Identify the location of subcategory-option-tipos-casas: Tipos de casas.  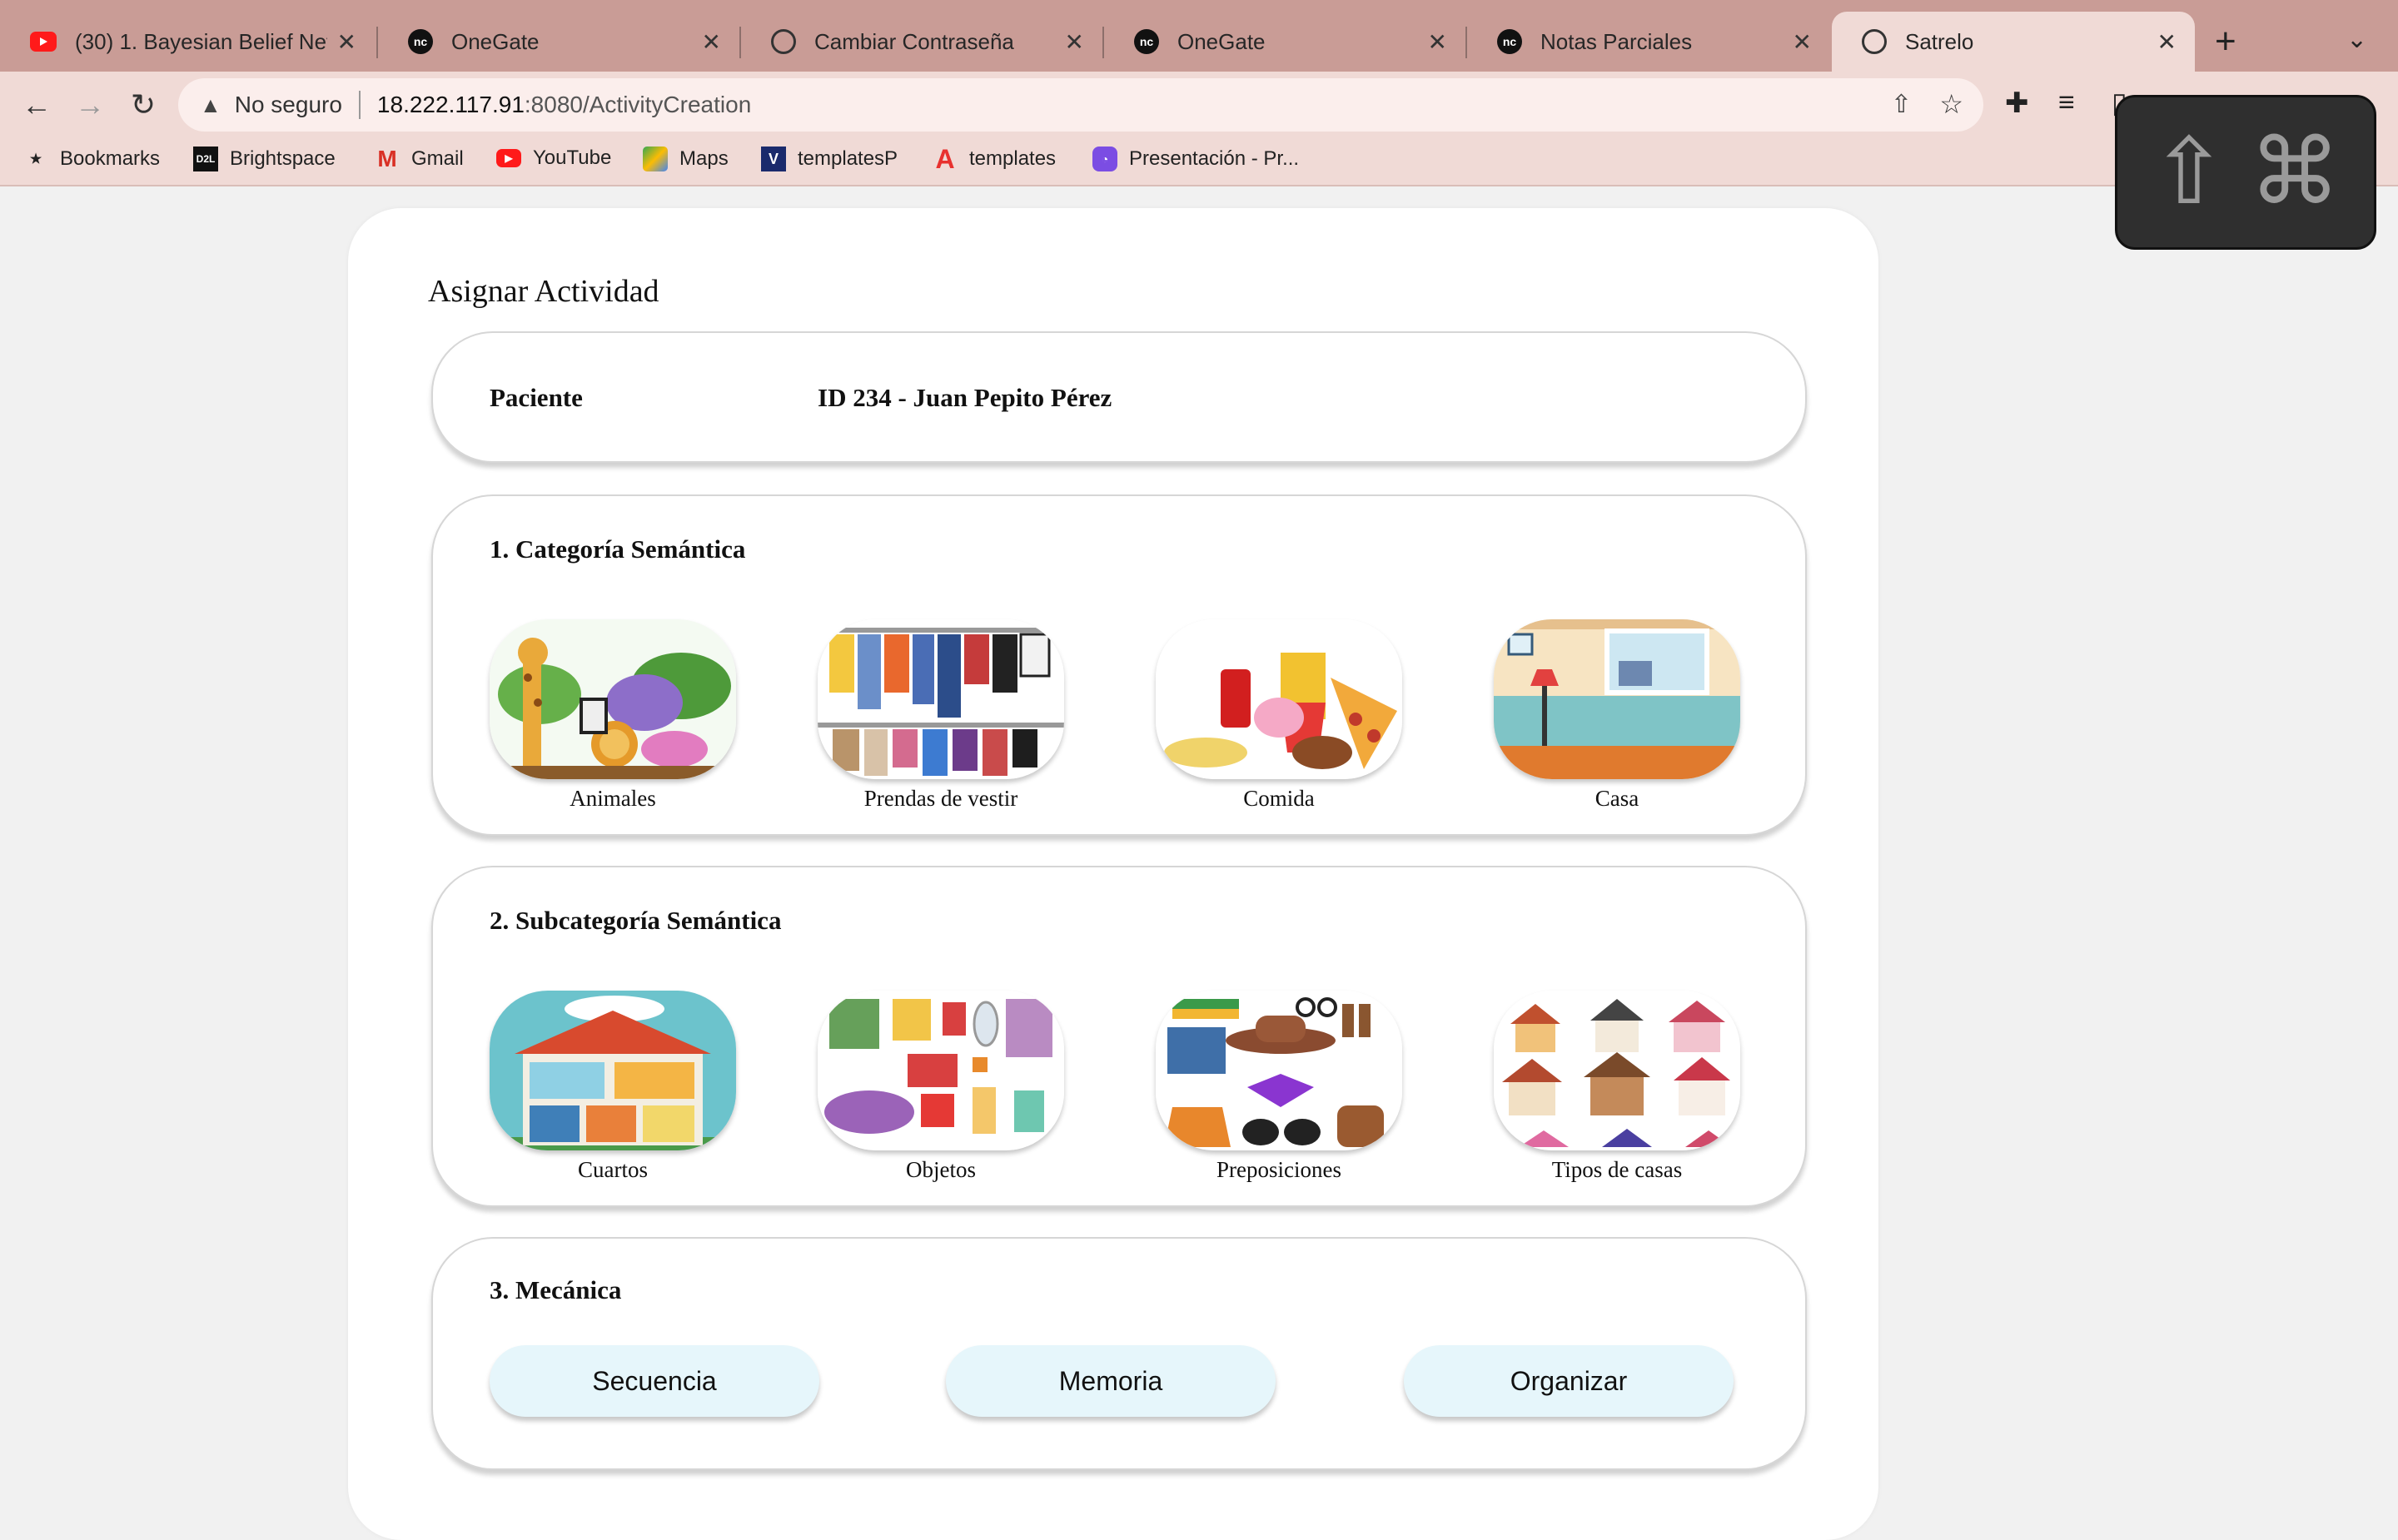
(1617, 1087).